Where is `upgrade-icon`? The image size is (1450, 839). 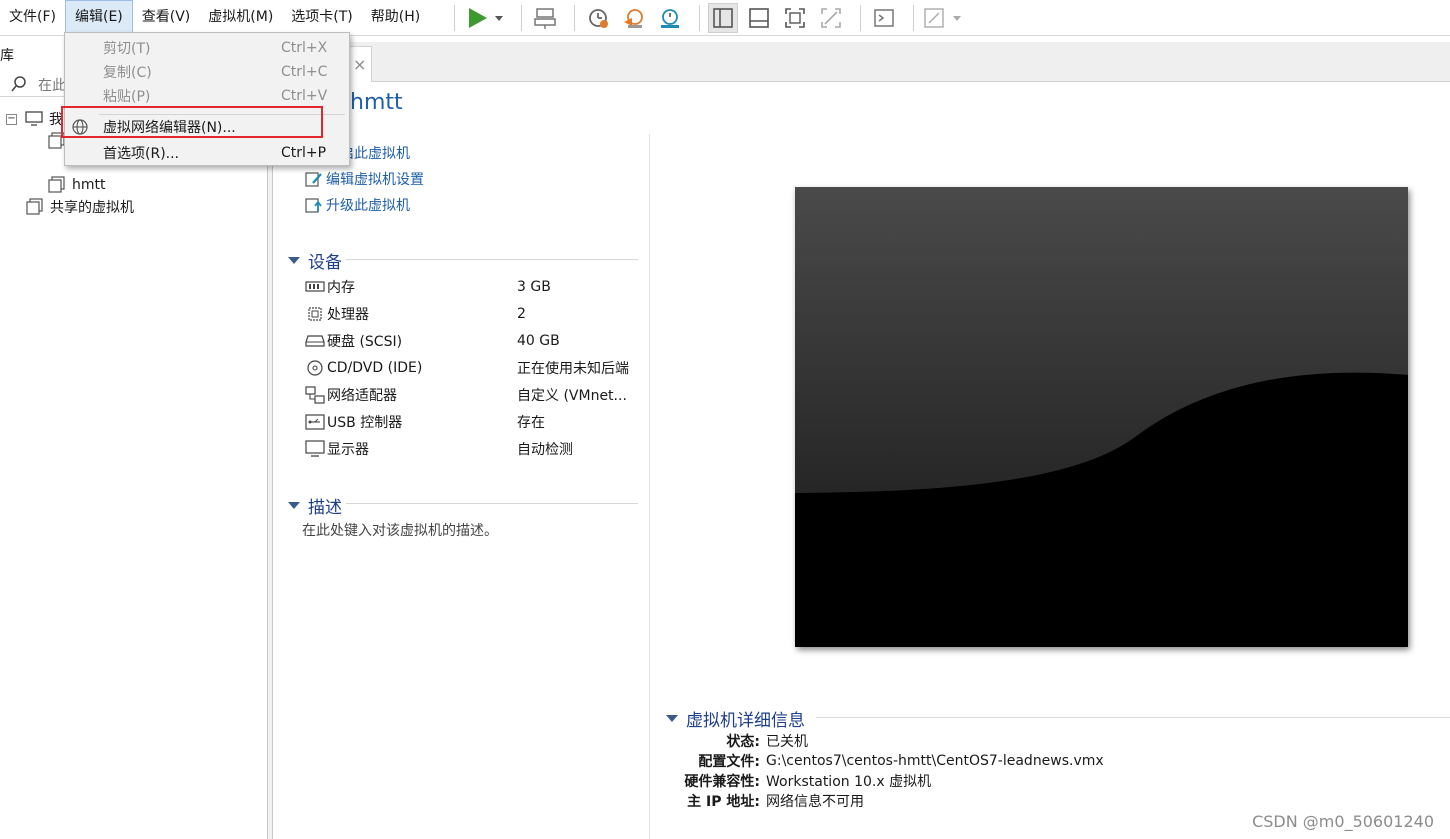 upgrade-icon is located at coordinates (314, 205).